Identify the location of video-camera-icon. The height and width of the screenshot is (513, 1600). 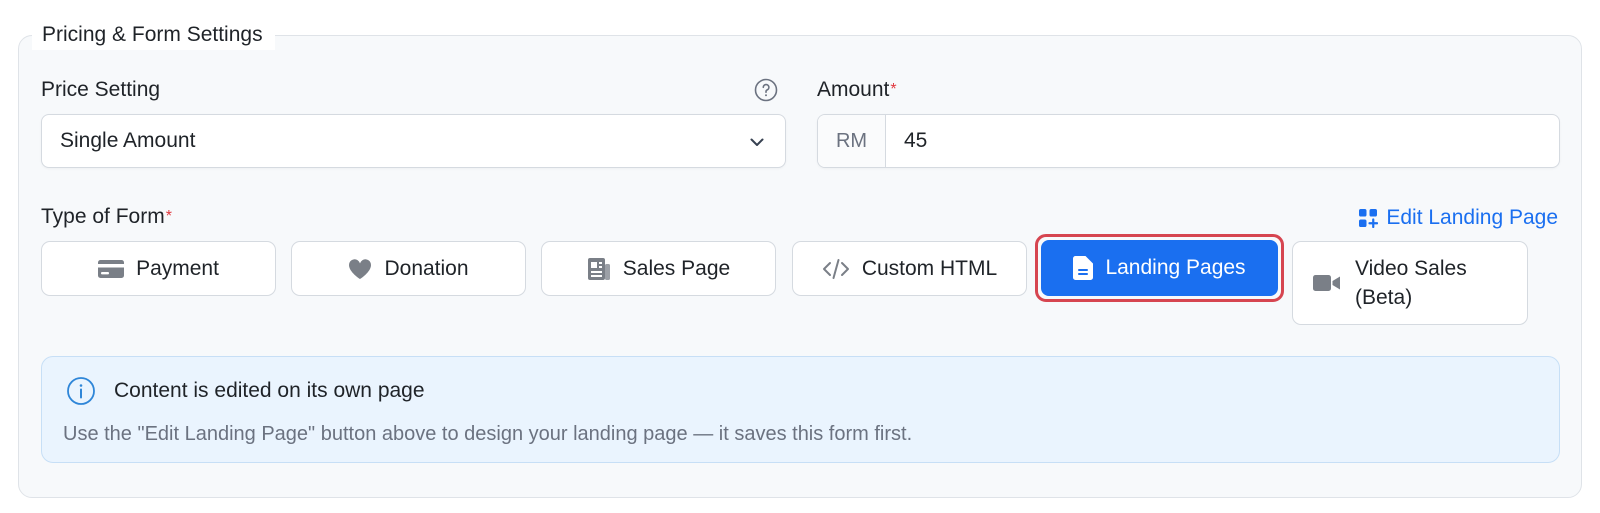
(1326, 283).